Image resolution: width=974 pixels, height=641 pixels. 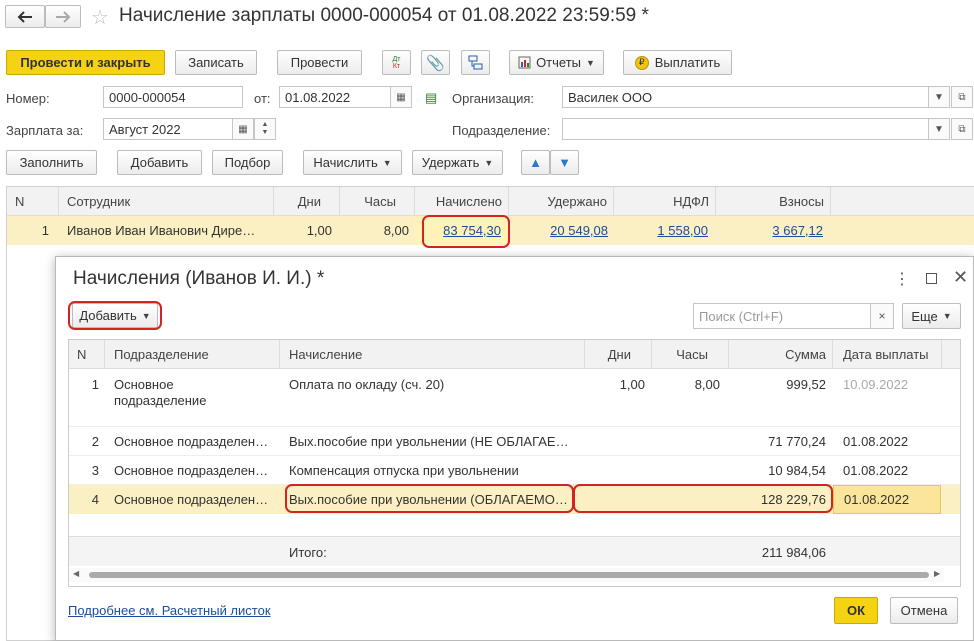 What do you see at coordinates (377, 201) in the screenshot?
I see `col-hours: Часы` at bounding box center [377, 201].